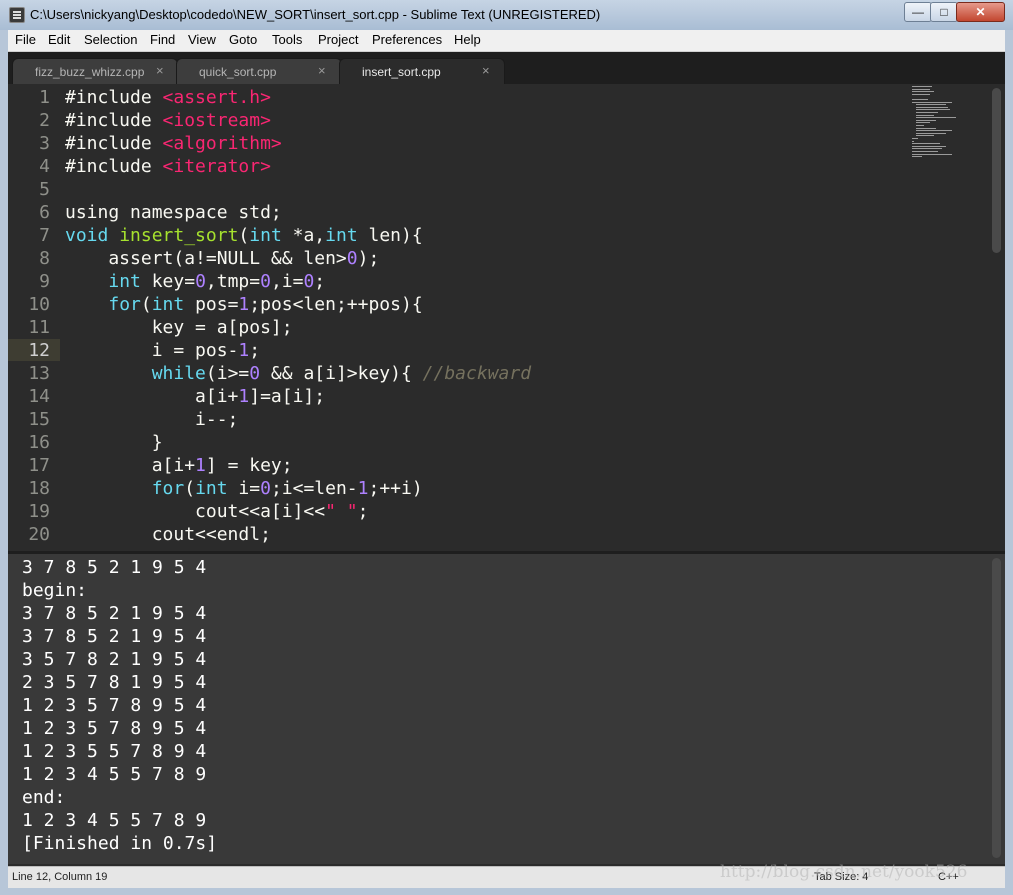 This screenshot has width=1013, height=895. I want to click on code-line: cout<<endl;, so click(168, 534).